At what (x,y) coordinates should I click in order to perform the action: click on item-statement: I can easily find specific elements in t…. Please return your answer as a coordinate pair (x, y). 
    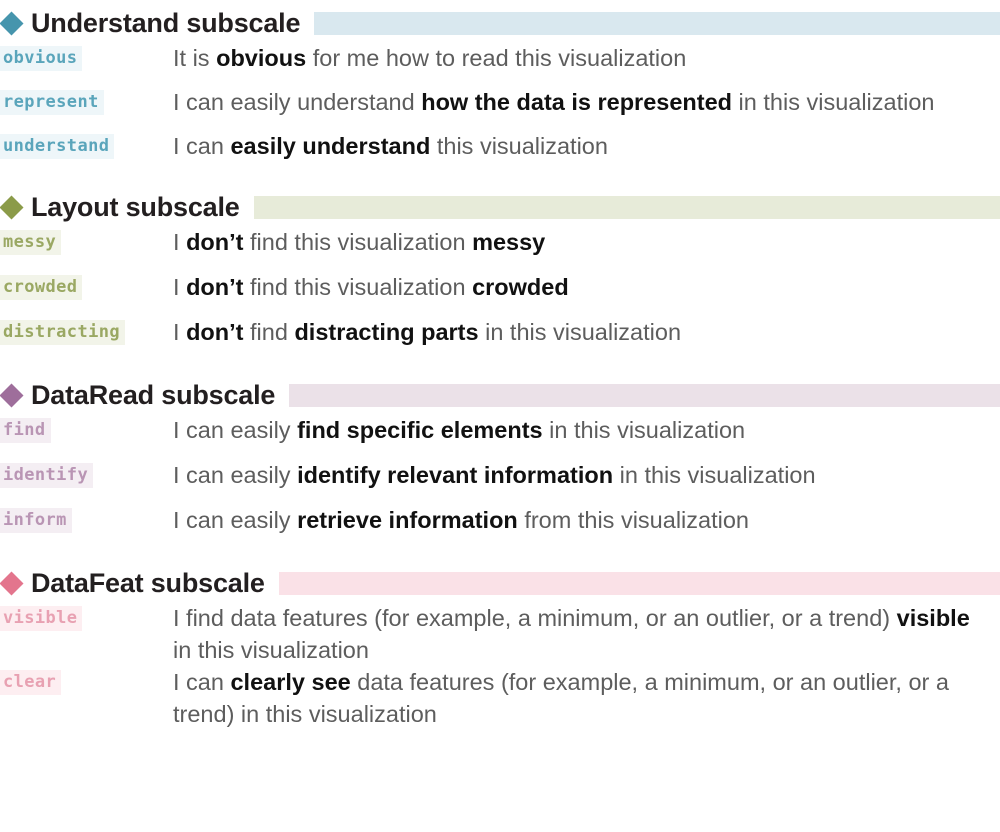
    Looking at the image, I should click on (586, 431).